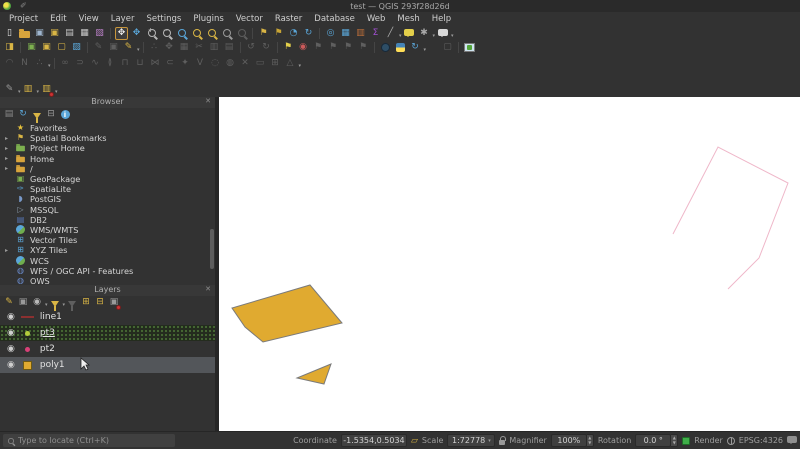 The image size is (800, 449). What do you see at coordinates (107, 240) in the screenshot?
I see `browser-item-vector-tiles: ⊞ Vector Tiles` at bounding box center [107, 240].